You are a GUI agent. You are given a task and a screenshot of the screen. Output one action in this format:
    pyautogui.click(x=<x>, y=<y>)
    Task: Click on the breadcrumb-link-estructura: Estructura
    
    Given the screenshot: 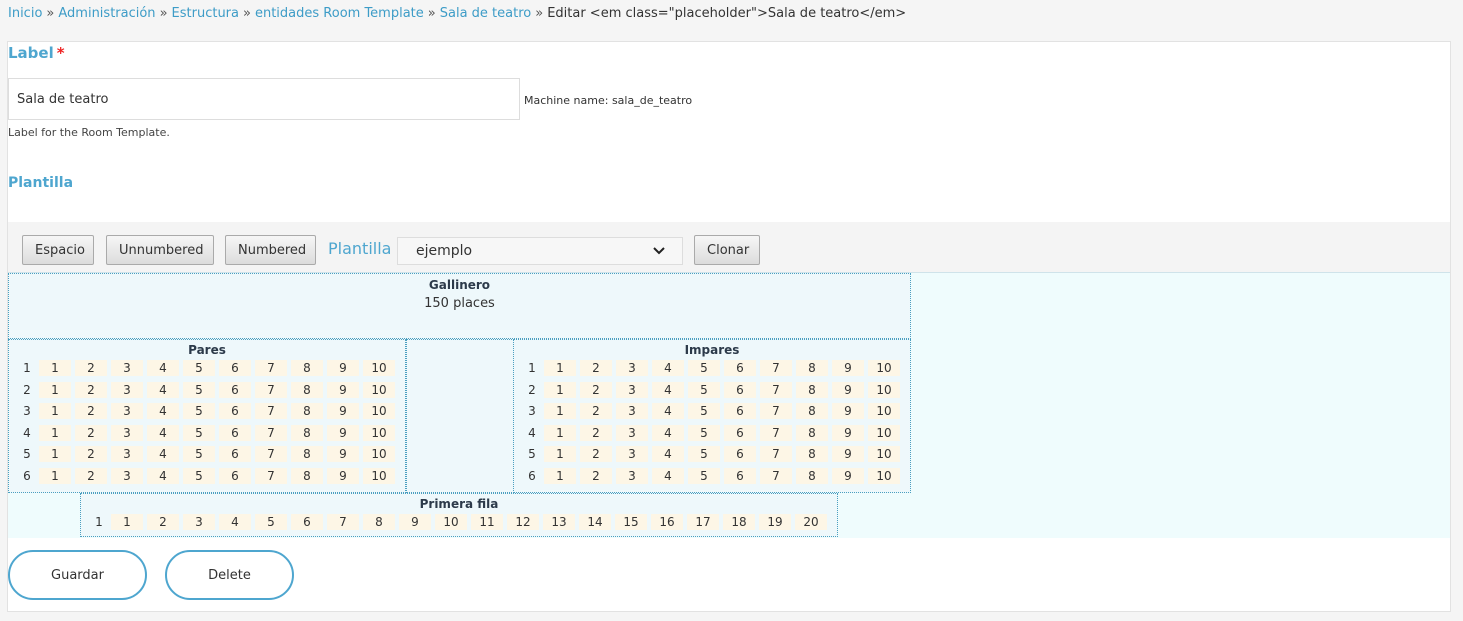 What is the action you would take?
    pyautogui.click(x=205, y=13)
    